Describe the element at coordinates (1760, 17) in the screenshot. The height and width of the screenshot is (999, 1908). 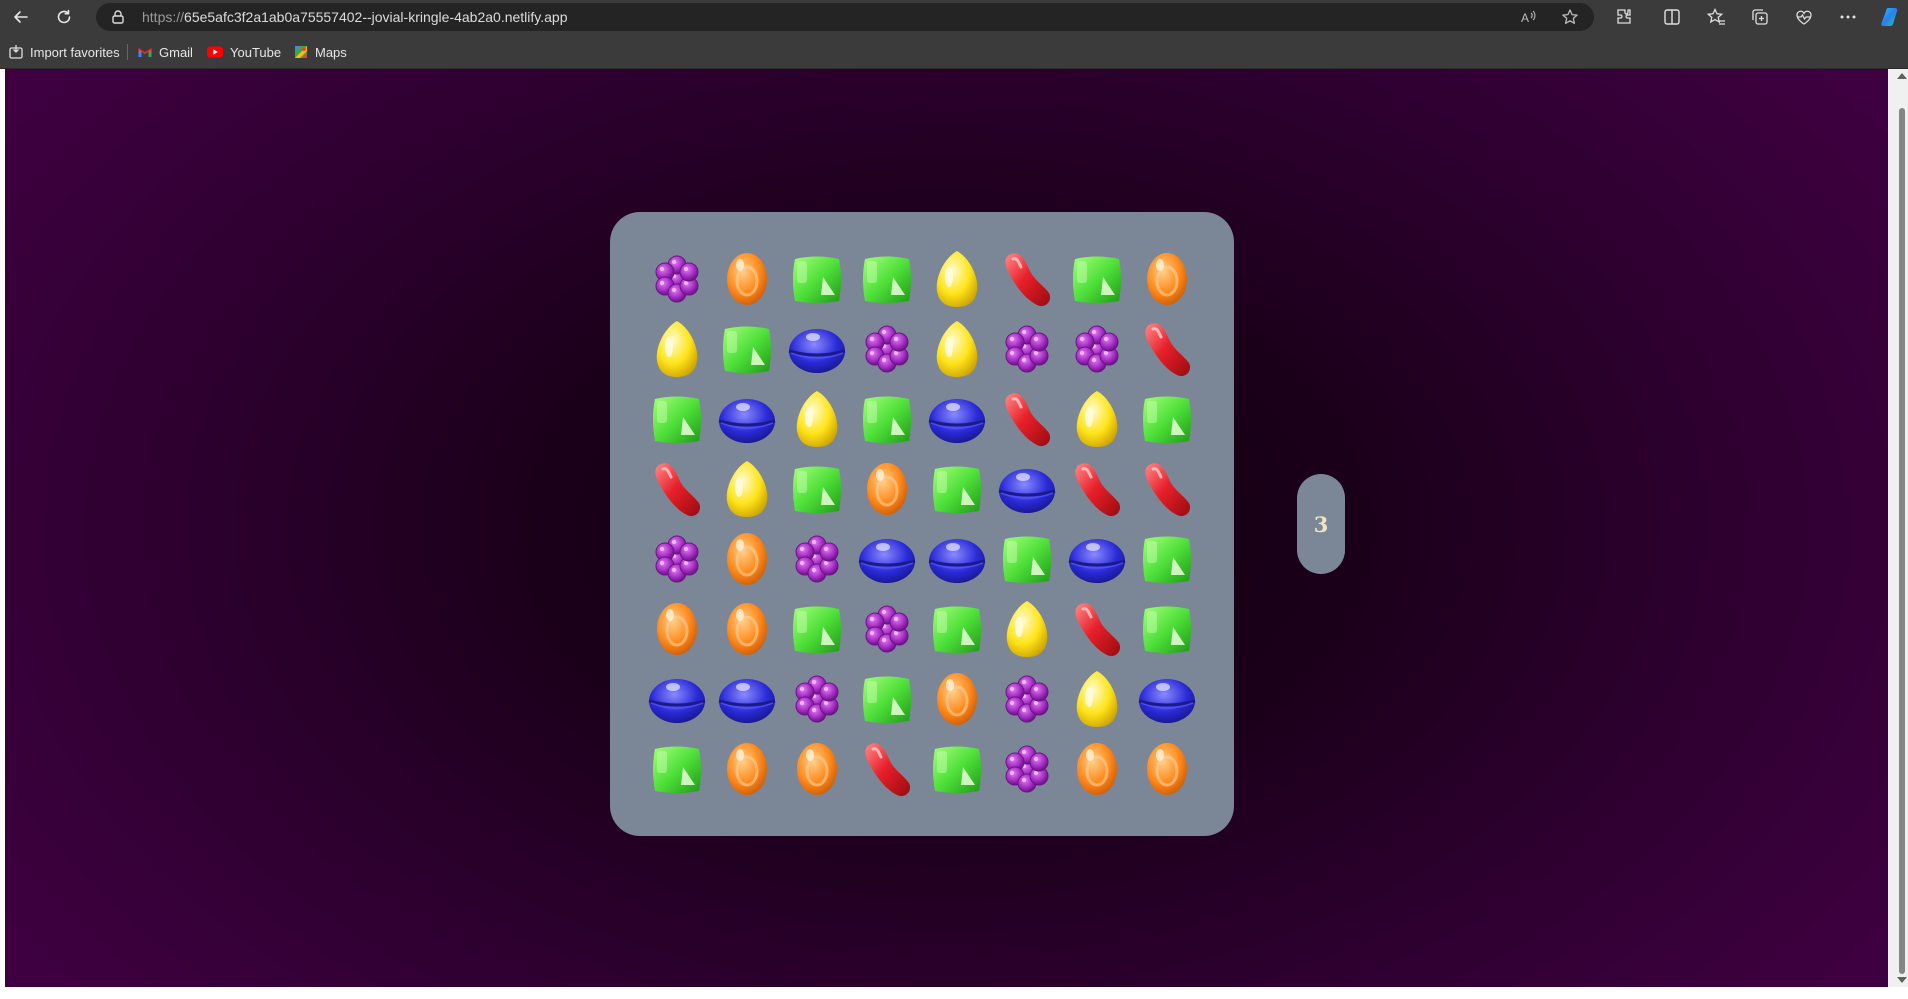
I see `collections-icon` at that location.